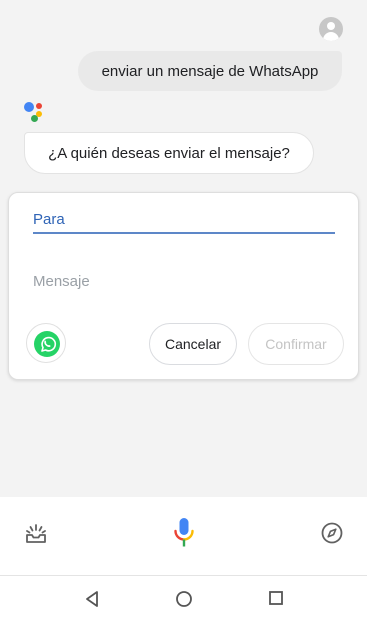 The width and height of the screenshot is (367, 620). I want to click on recents-square-icon, so click(276, 598).